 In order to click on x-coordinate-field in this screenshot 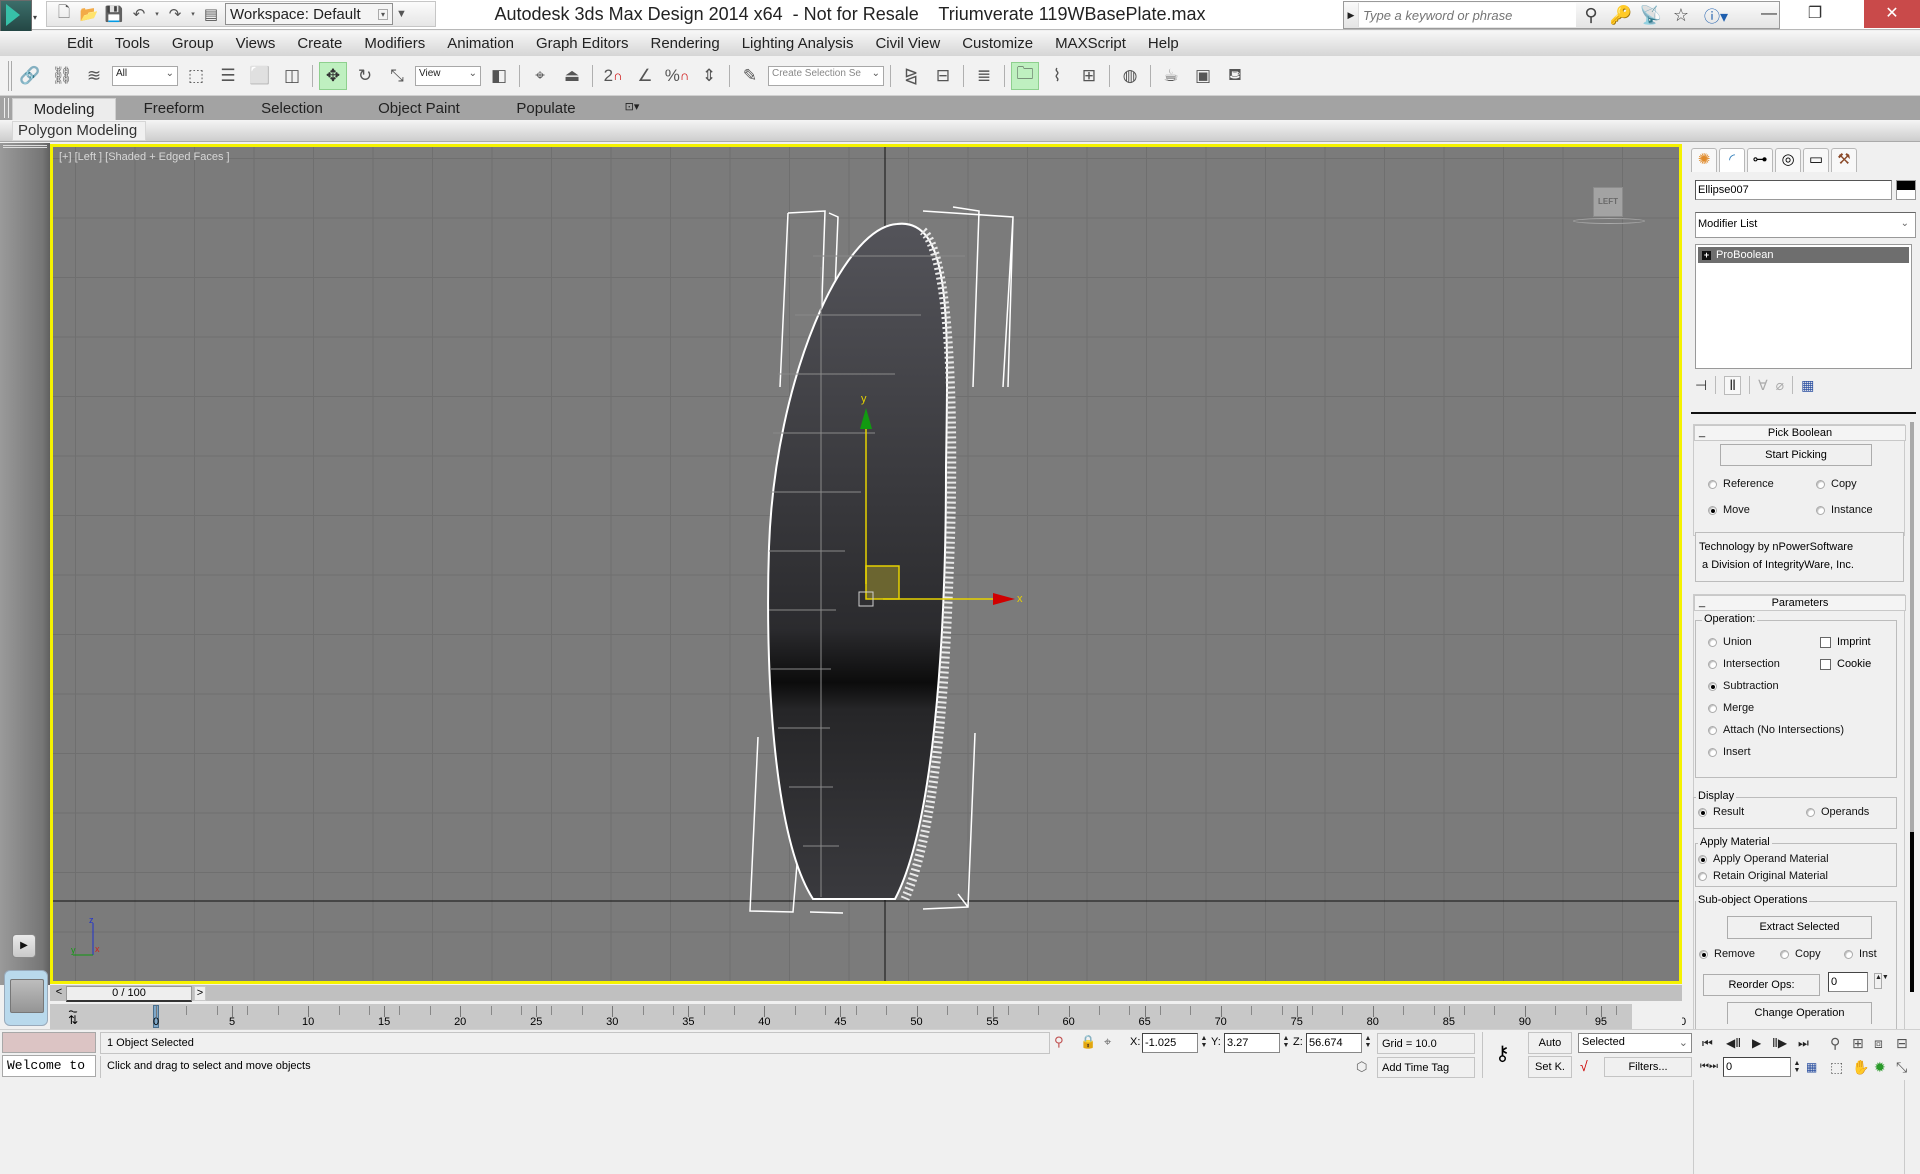, I will do `click(1170, 1043)`.